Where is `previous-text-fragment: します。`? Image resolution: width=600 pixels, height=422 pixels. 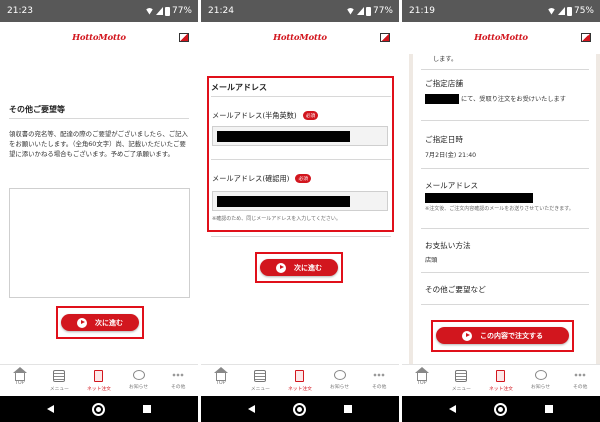 previous-text-fragment: します。 is located at coordinates (445, 59).